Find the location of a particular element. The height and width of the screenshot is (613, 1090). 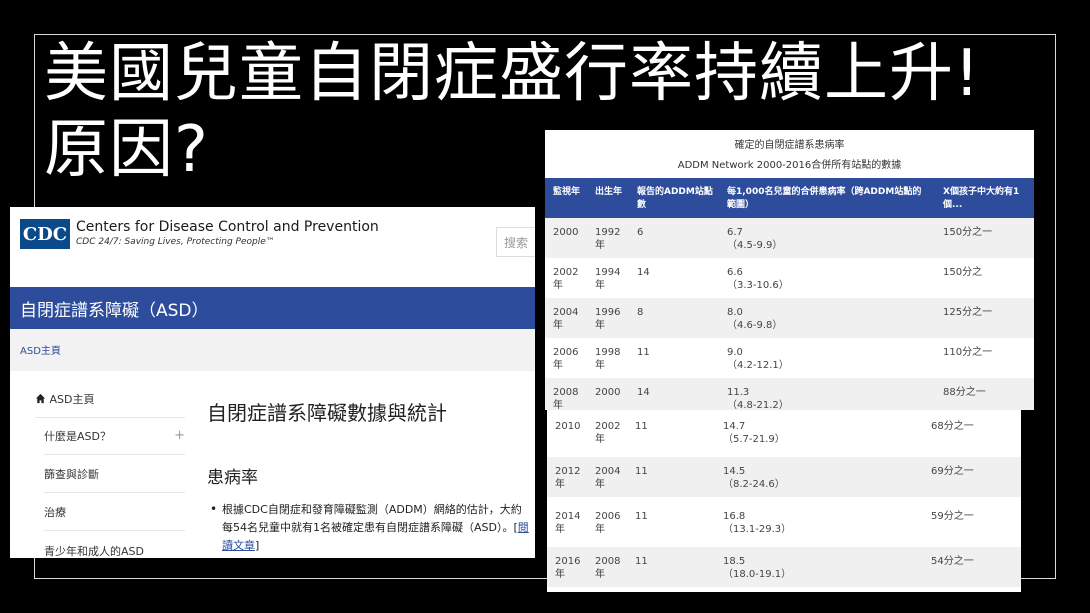

cell-rate: 6.6 （3.3-10.6） is located at coordinates (758, 279).